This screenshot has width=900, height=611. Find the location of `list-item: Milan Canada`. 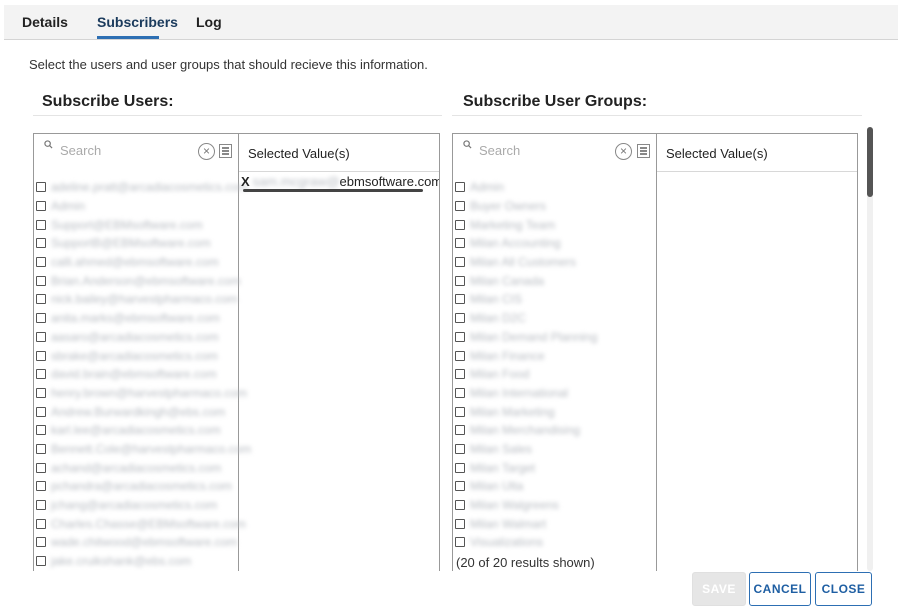

list-item: Milan Canada is located at coordinates (526, 280).